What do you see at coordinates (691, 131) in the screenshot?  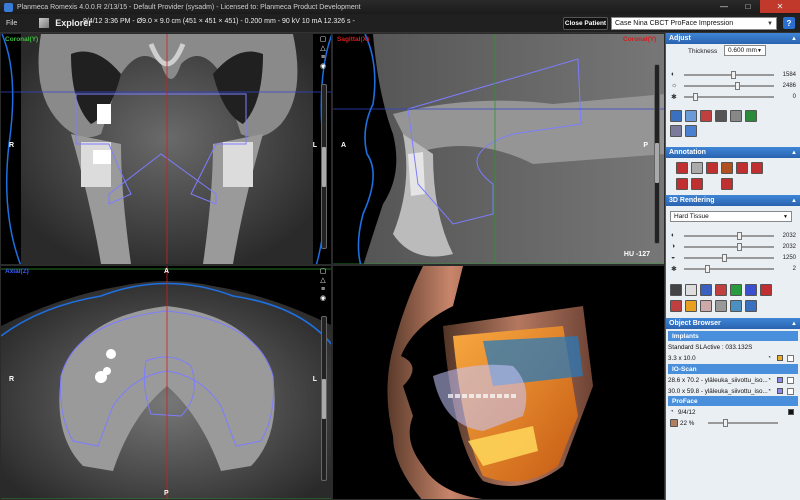 I see `reset-icon` at bounding box center [691, 131].